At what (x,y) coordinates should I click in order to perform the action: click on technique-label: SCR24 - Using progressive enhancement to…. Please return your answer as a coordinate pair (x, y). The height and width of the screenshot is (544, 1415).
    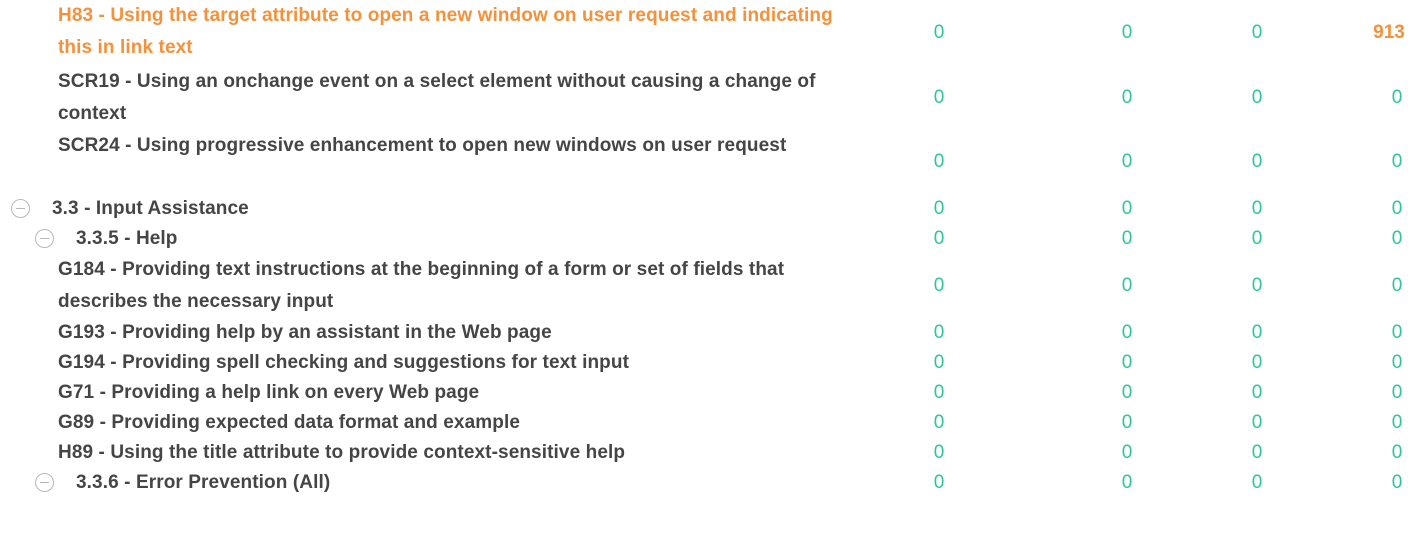
    Looking at the image, I should click on (448, 146).